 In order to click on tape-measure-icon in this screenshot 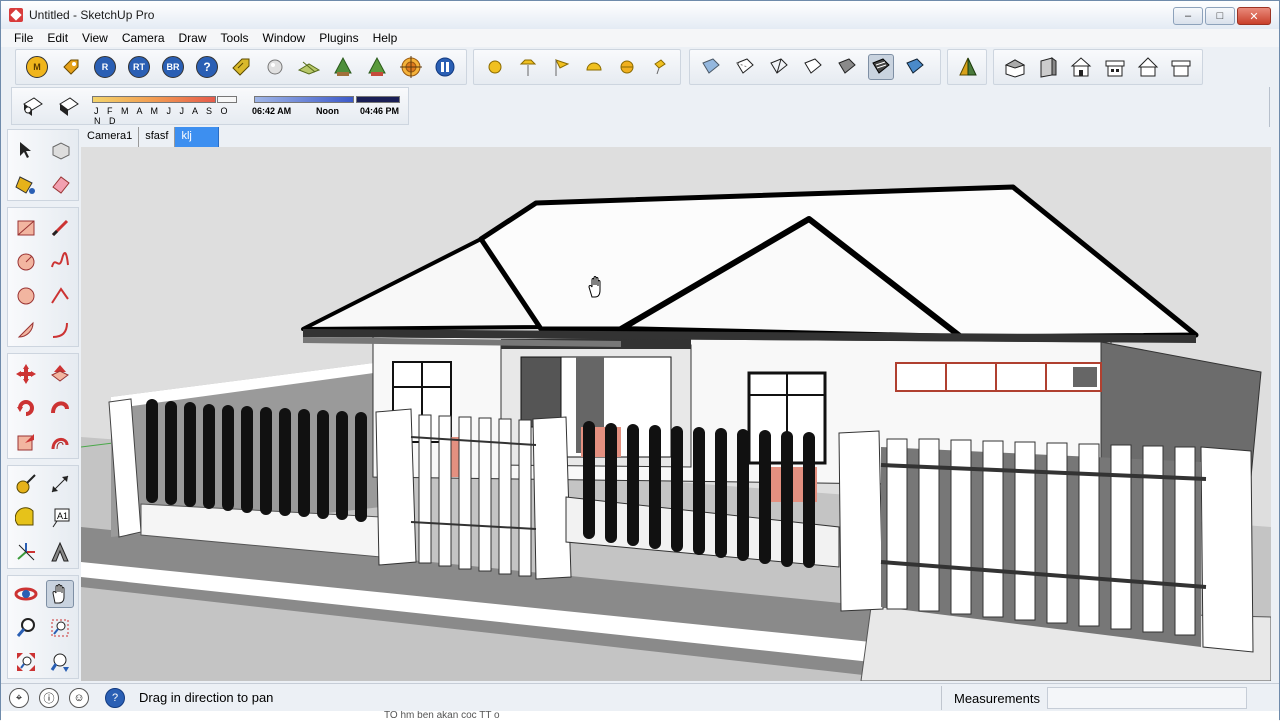, I will do `click(26, 484)`.